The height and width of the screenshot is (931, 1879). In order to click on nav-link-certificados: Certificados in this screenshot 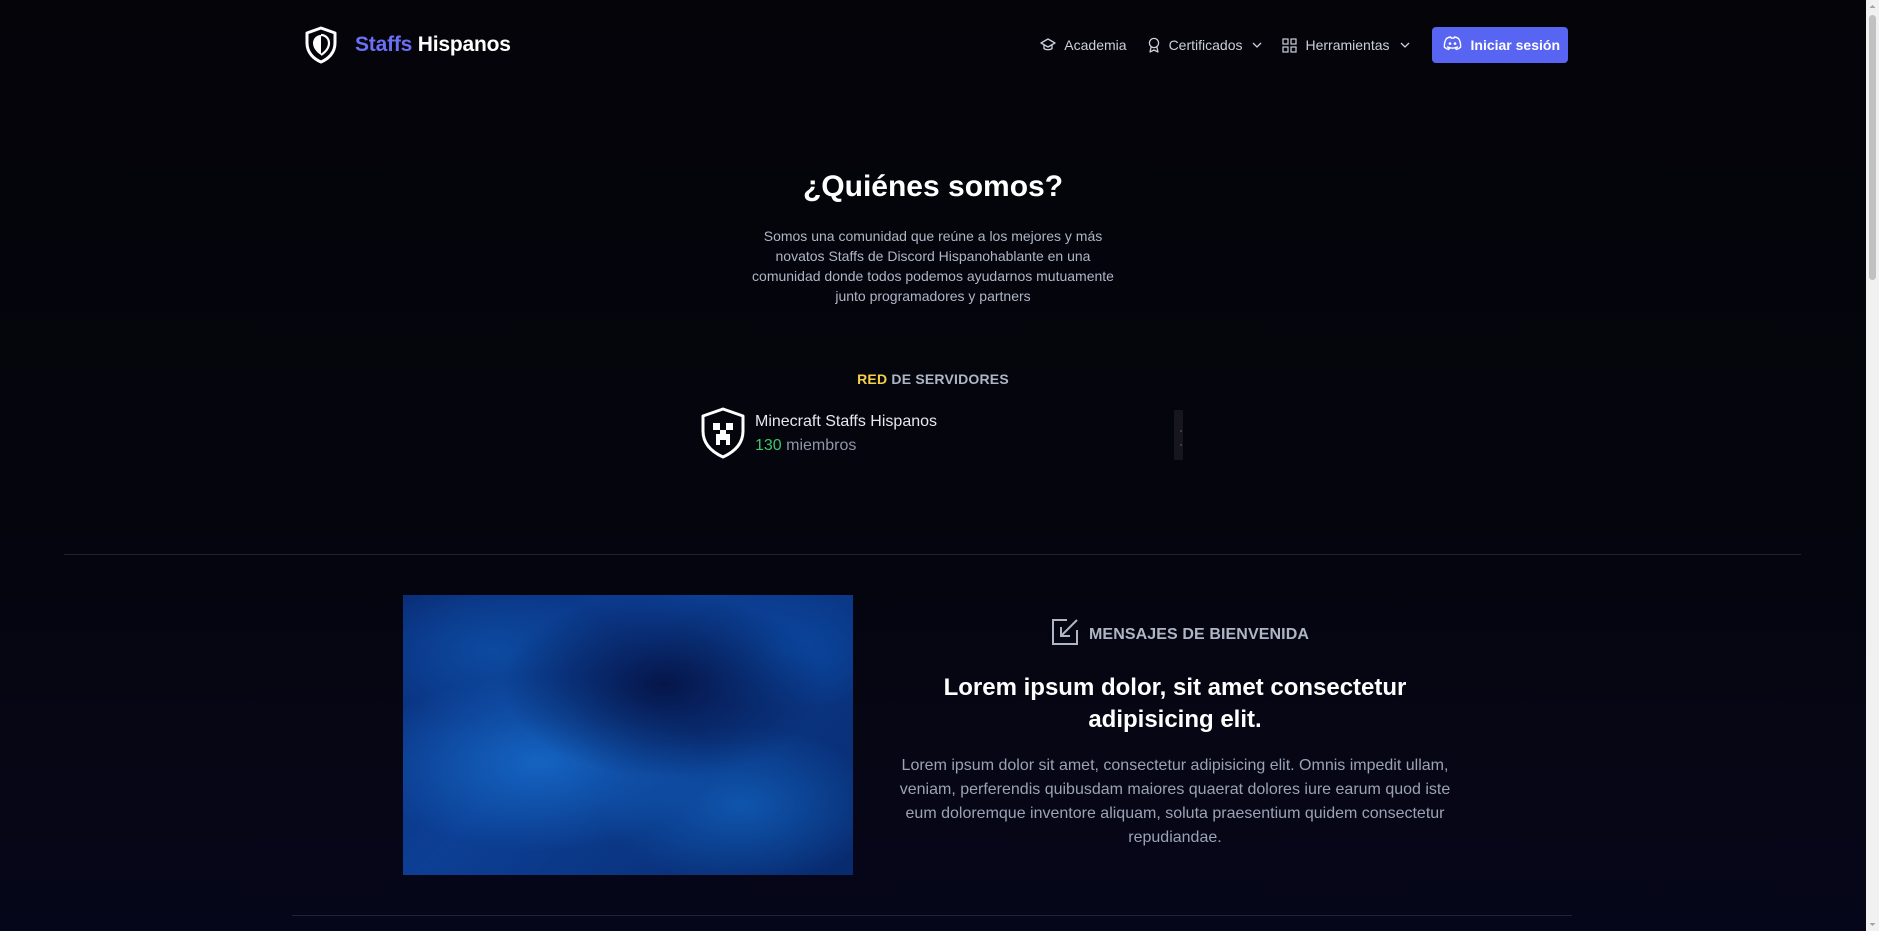, I will do `click(1205, 45)`.